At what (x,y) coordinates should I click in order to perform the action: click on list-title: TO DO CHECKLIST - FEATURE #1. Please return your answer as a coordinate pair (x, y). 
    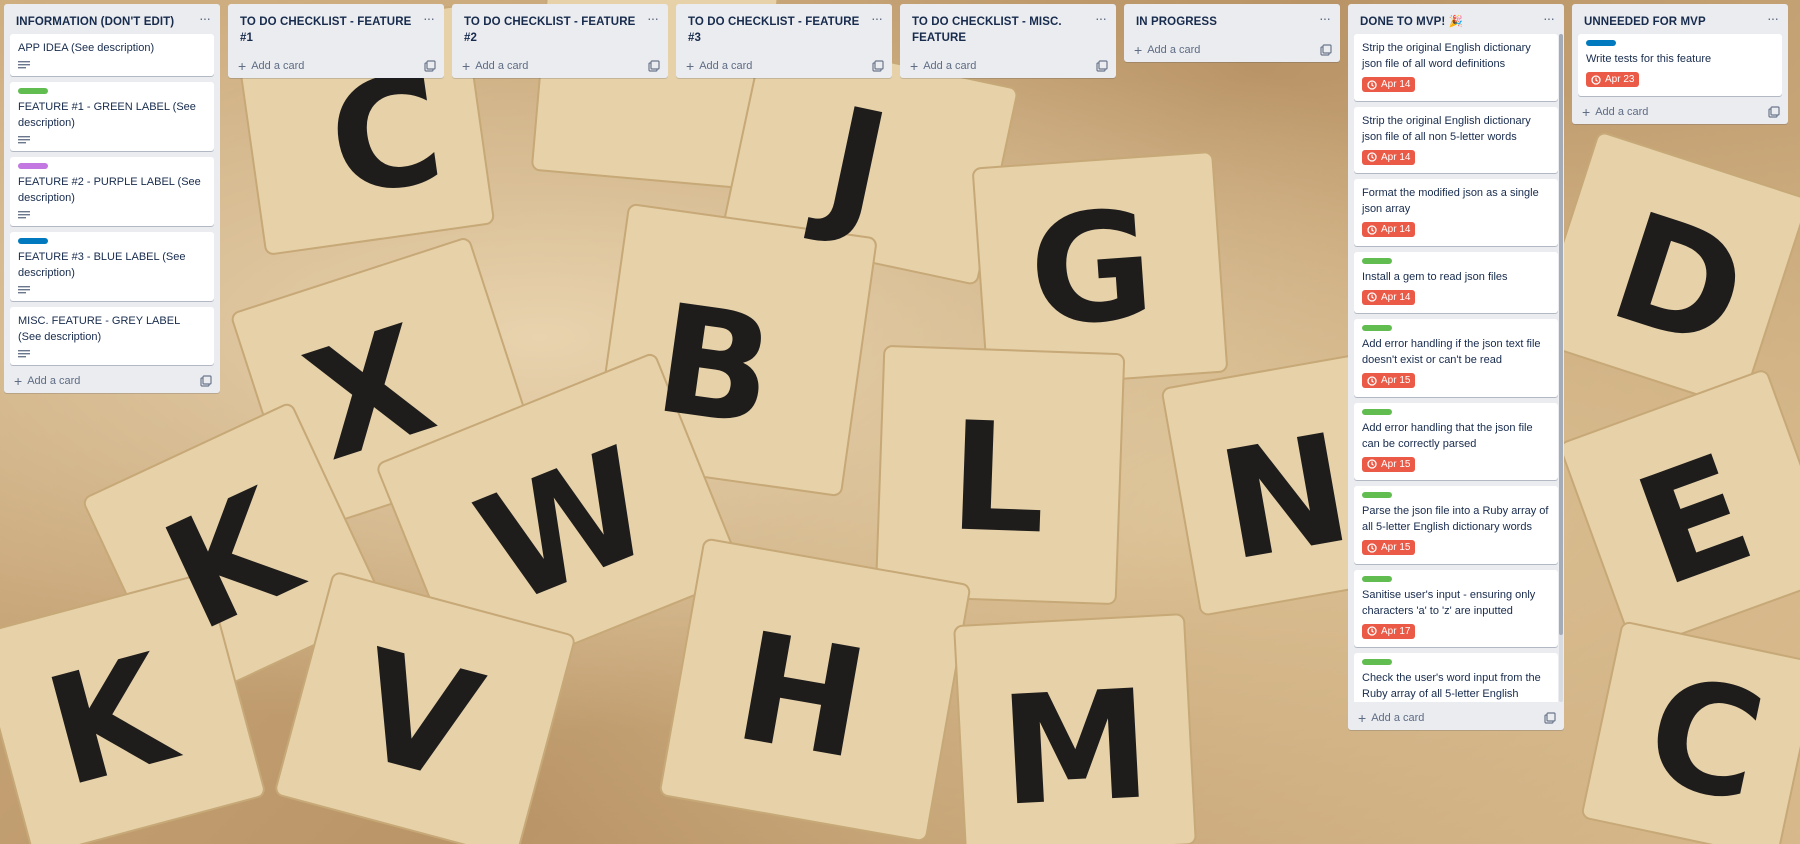
    Looking at the image, I should click on (330, 29).